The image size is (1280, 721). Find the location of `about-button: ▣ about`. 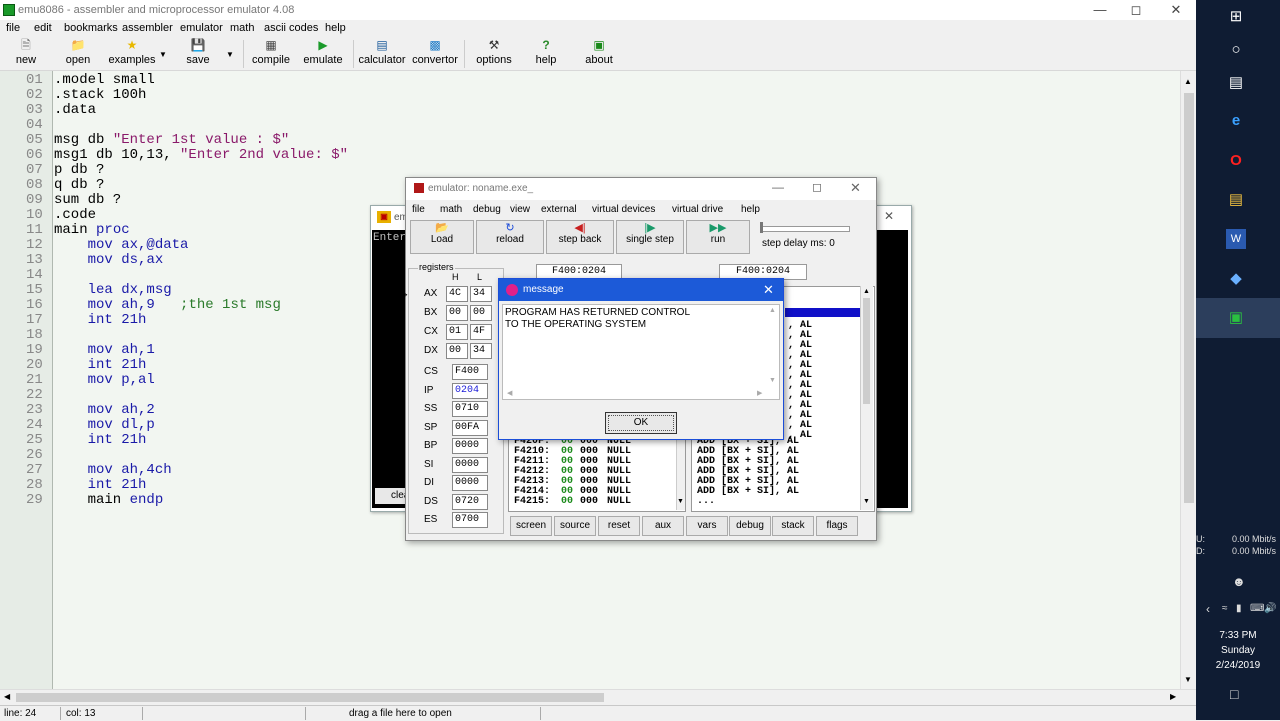

about-button: ▣ about is located at coordinates (599, 54).